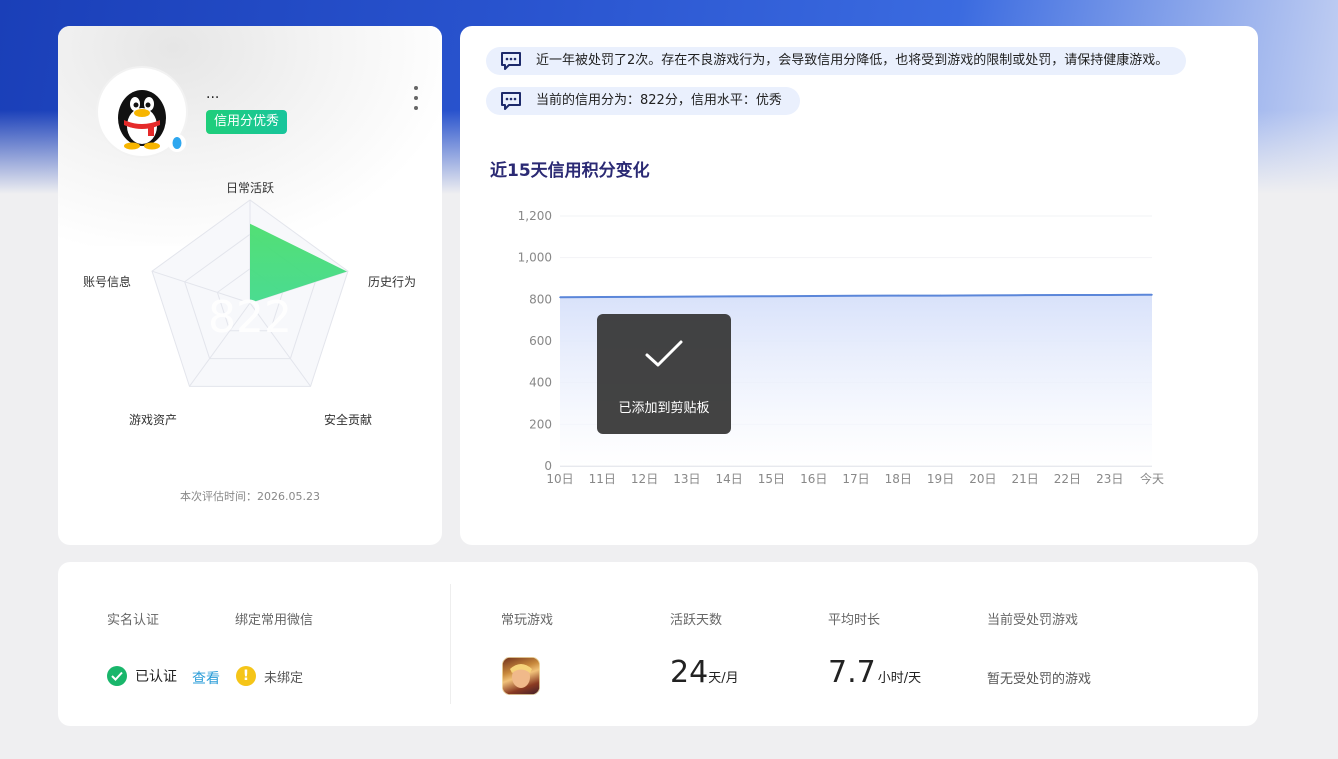 Image resolution: width=1338 pixels, height=759 pixels. Describe the element at coordinates (1025, 479) in the screenshot. I see `x-tick-label: 21日` at that location.